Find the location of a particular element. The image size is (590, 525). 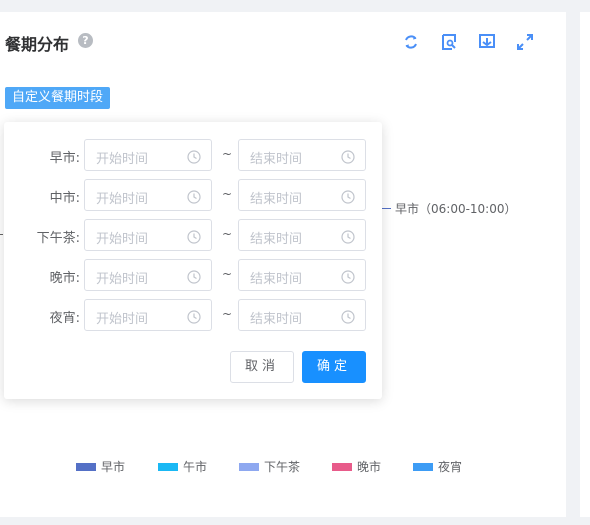

period-label: 晚市: is located at coordinates (64, 278).